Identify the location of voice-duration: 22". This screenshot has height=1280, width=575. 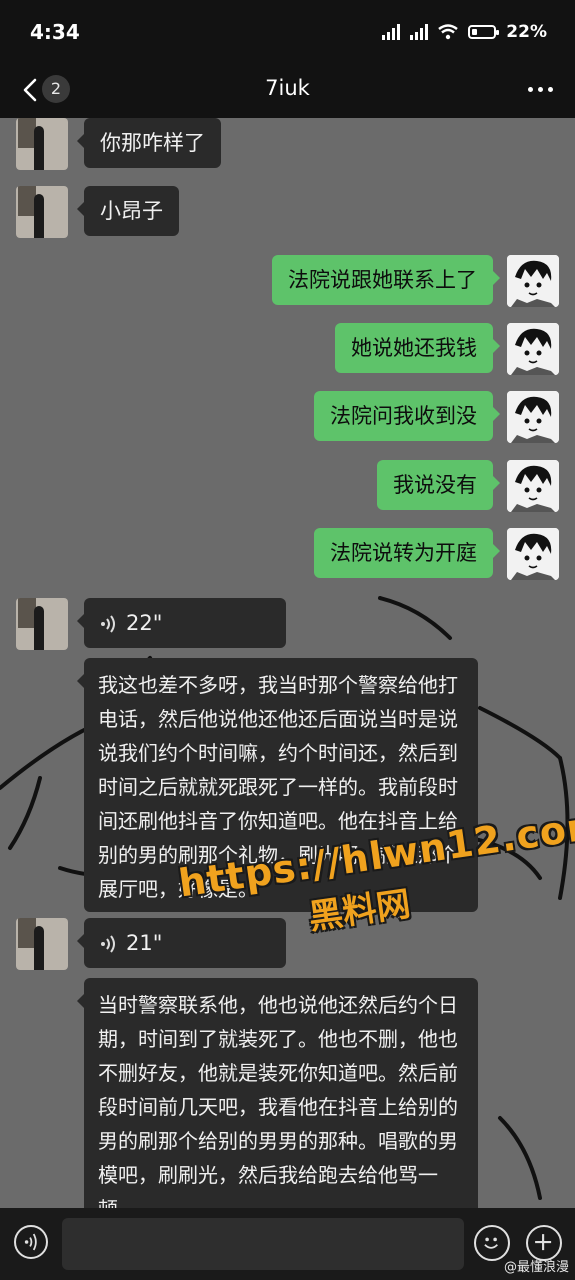
(144, 623).